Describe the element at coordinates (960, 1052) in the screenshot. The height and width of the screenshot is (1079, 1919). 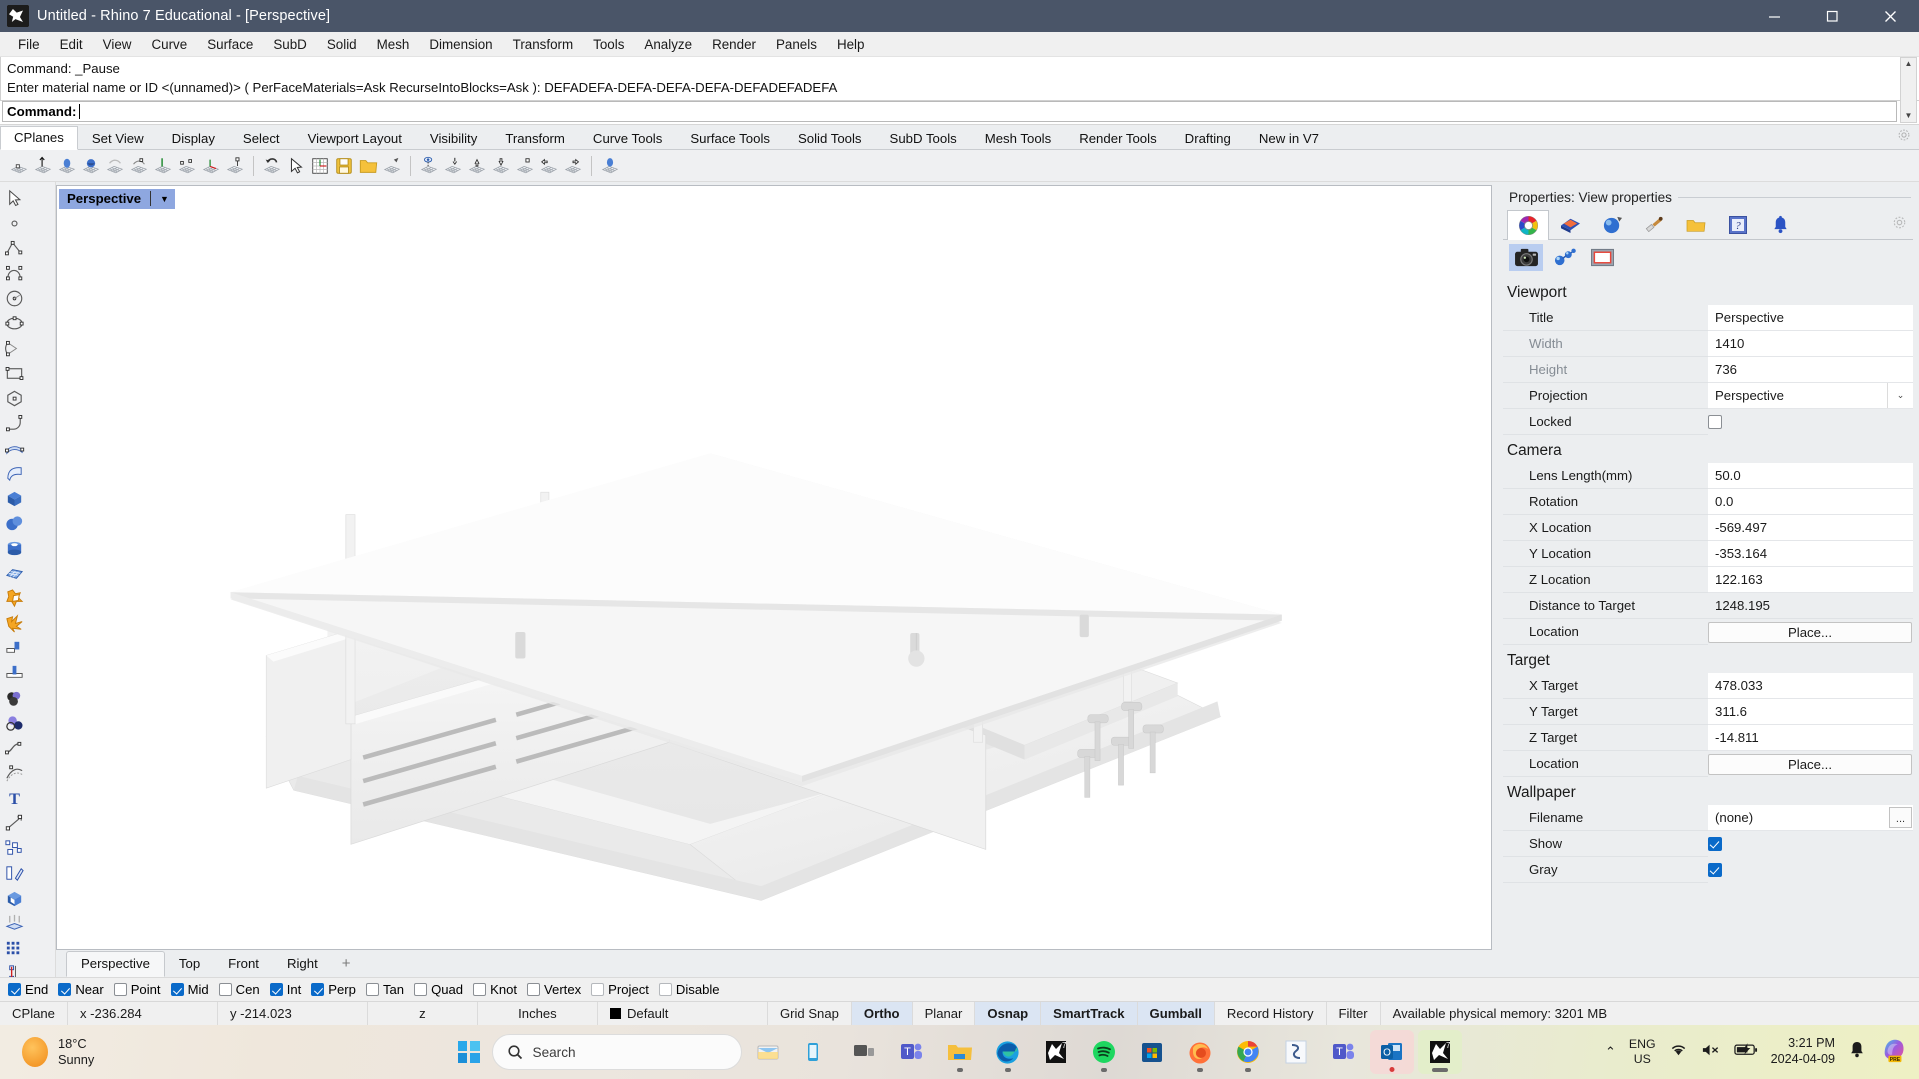
I see `file-explorer-icon` at that location.